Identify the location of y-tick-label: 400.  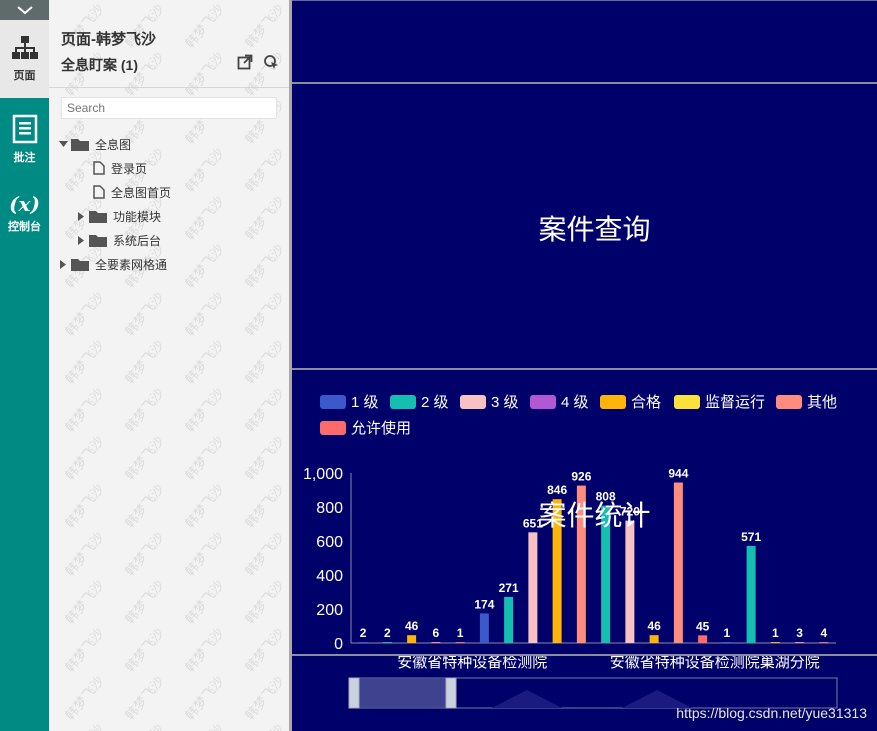
(329, 576).